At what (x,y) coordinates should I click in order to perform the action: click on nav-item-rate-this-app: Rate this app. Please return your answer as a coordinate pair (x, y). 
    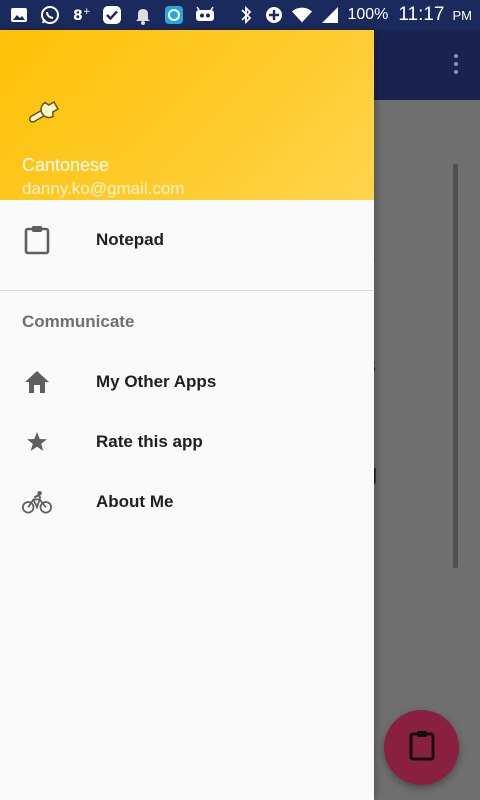
    Looking at the image, I should click on (187, 442).